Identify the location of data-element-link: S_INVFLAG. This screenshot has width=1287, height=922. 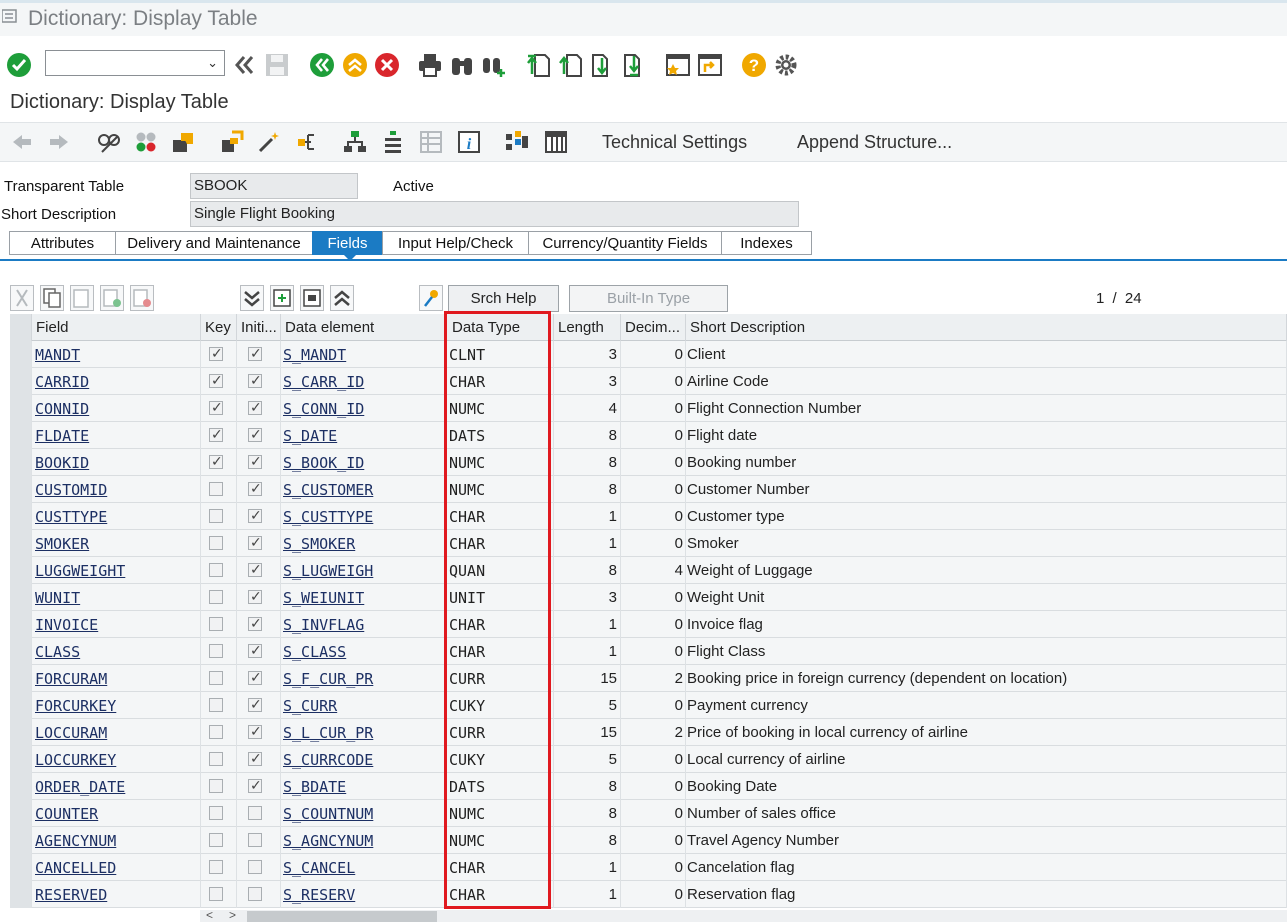
(363, 624).